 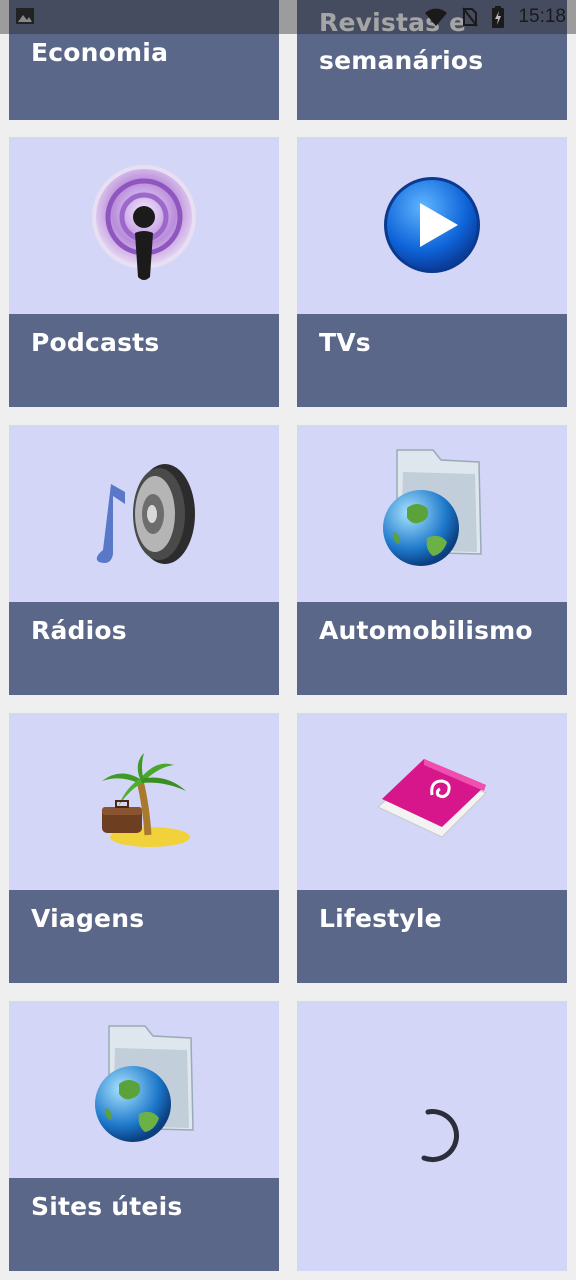 What do you see at coordinates (144, 1224) in the screenshot?
I see `tile-label-bar: Sites úteis` at bounding box center [144, 1224].